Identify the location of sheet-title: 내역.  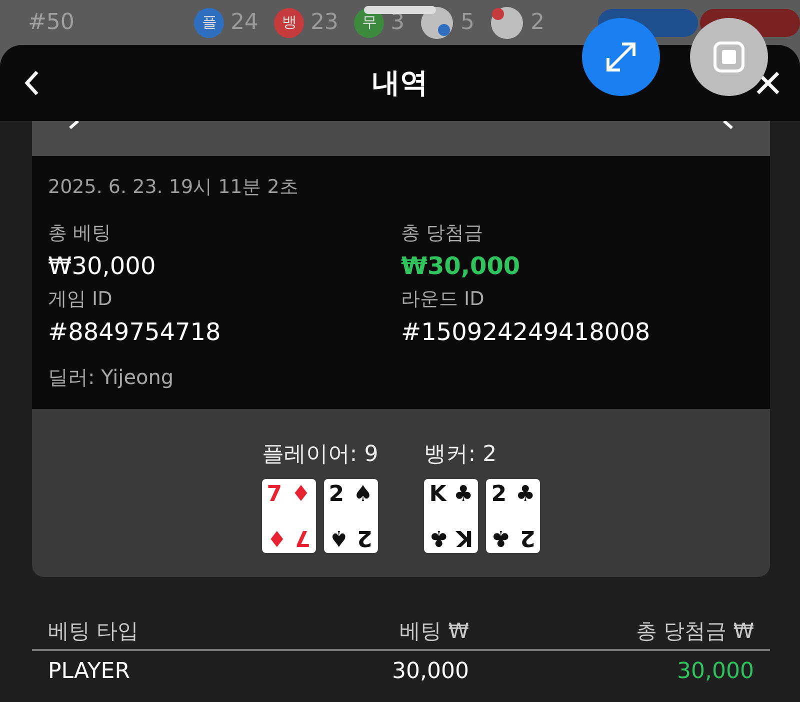
(400, 83).